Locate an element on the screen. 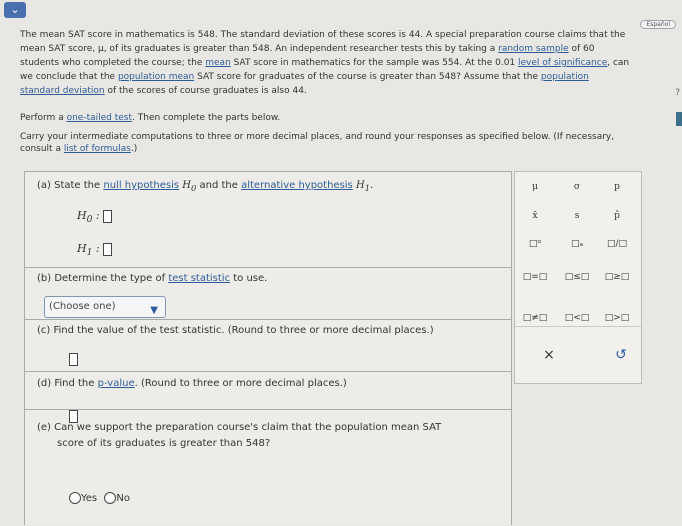 The height and width of the screenshot is (526, 682). h1-label: H1 is located at coordinates (363, 186).